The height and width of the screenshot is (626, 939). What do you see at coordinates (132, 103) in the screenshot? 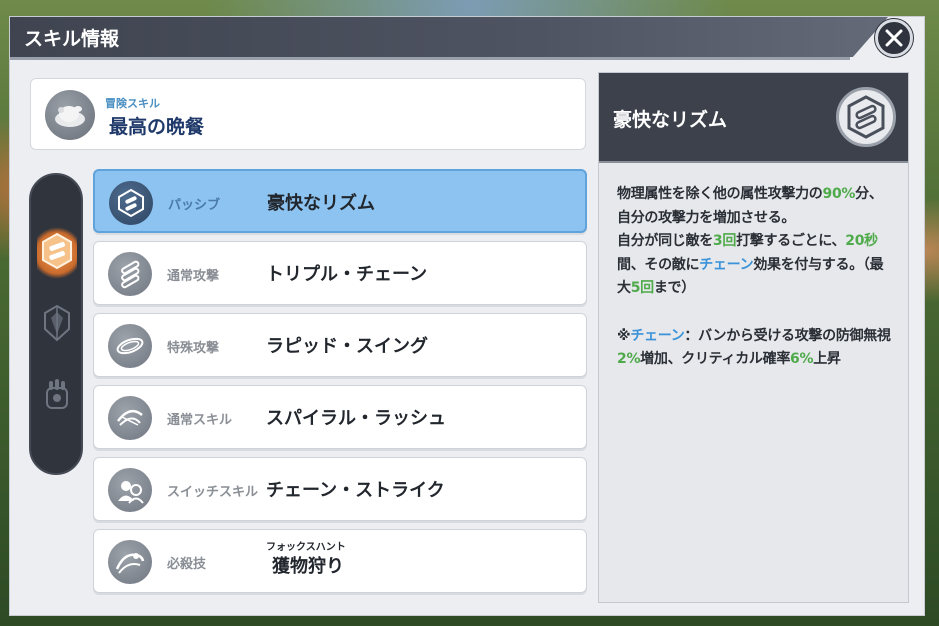
I see `adventure-skill-label: 冒険スキル` at bounding box center [132, 103].